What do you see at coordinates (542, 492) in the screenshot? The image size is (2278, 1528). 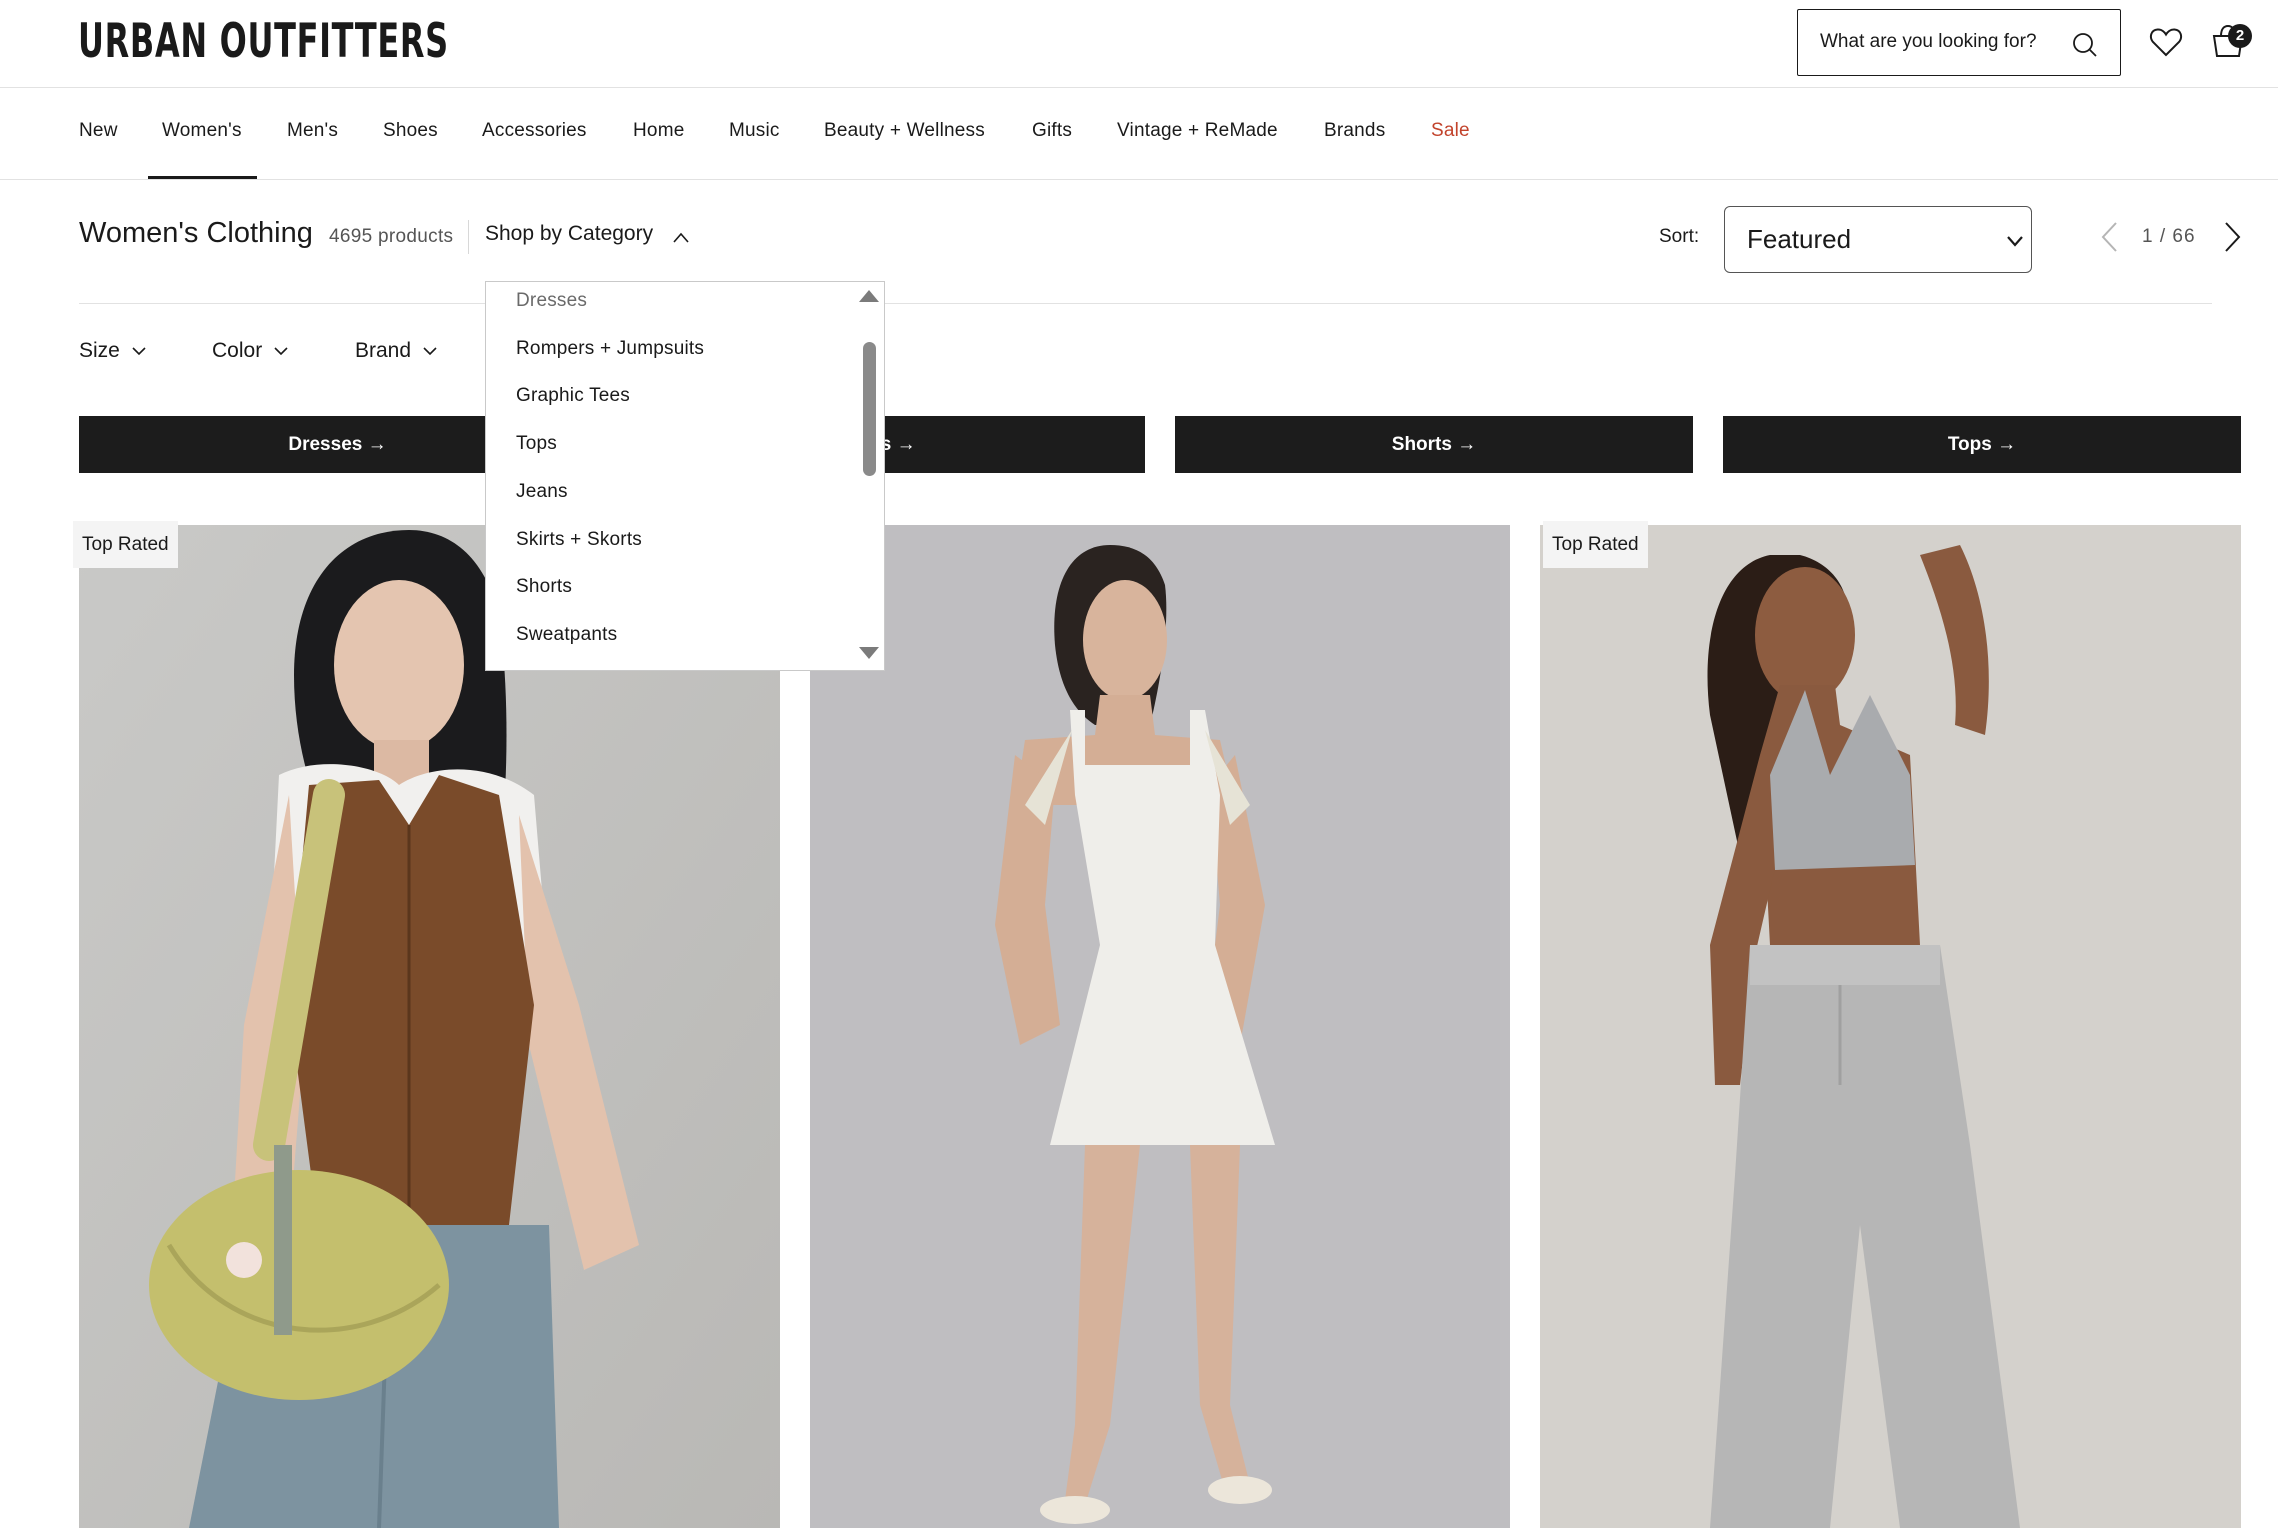 I see `dropdown-item-jeans: Jeans` at bounding box center [542, 492].